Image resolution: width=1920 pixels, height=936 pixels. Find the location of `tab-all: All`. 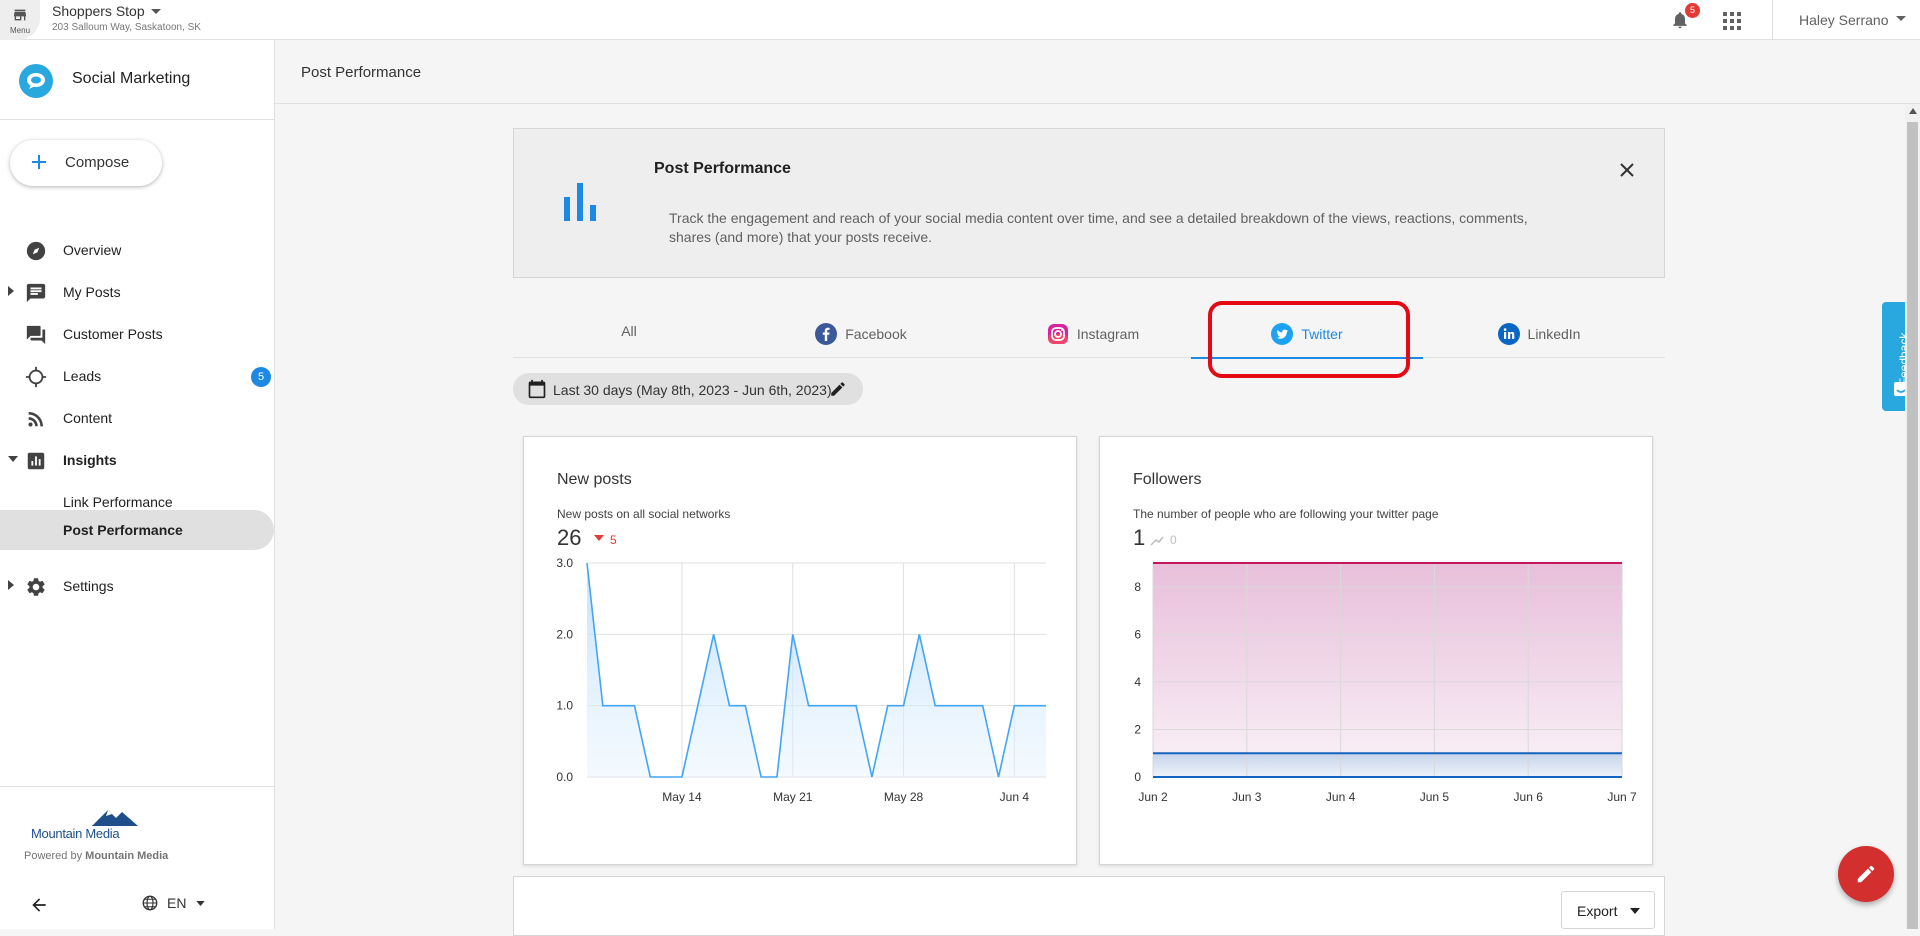

tab-all: All is located at coordinates (629, 334).